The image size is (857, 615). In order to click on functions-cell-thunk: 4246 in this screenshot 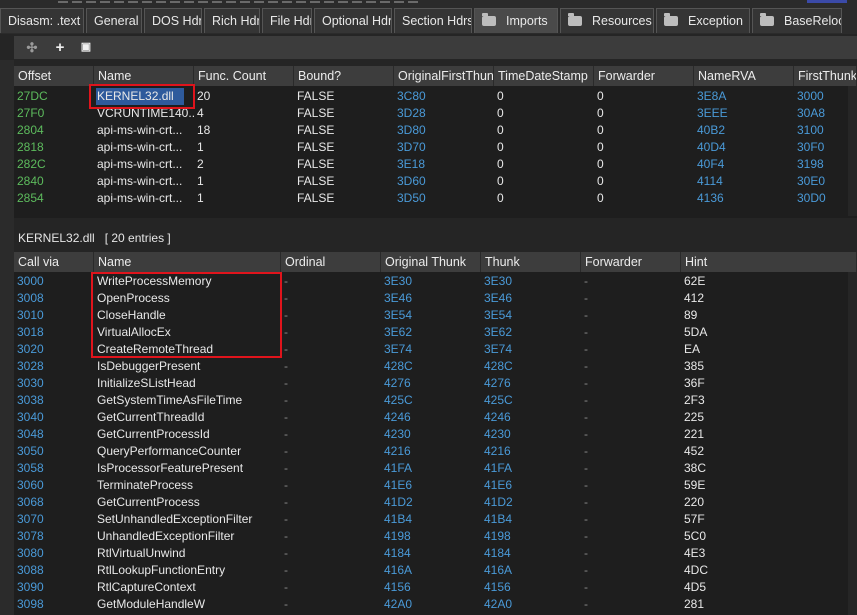, I will do `click(497, 417)`.